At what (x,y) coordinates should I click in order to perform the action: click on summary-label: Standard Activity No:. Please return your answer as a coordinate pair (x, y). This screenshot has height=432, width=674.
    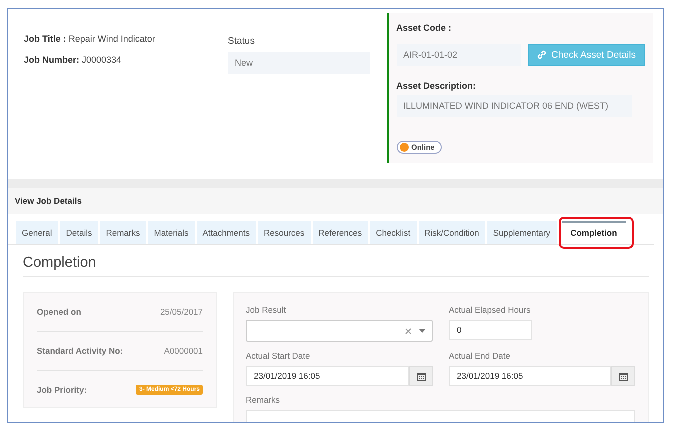
    Looking at the image, I should click on (80, 351).